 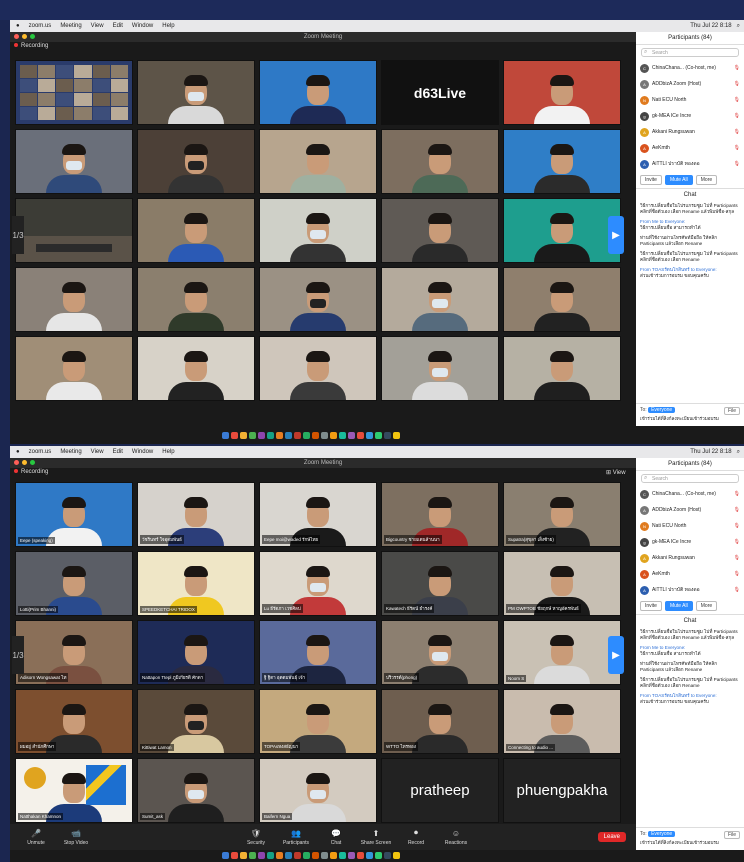 I want to click on menu-meeting: Meeting, so click(x=70, y=26).